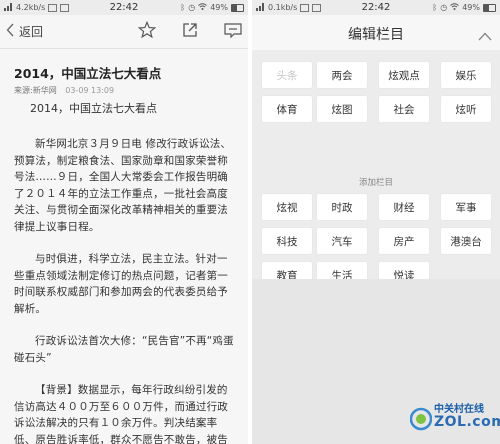 This screenshot has width=500, height=444. I want to click on add-column-tag: 汽车, so click(342, 241).